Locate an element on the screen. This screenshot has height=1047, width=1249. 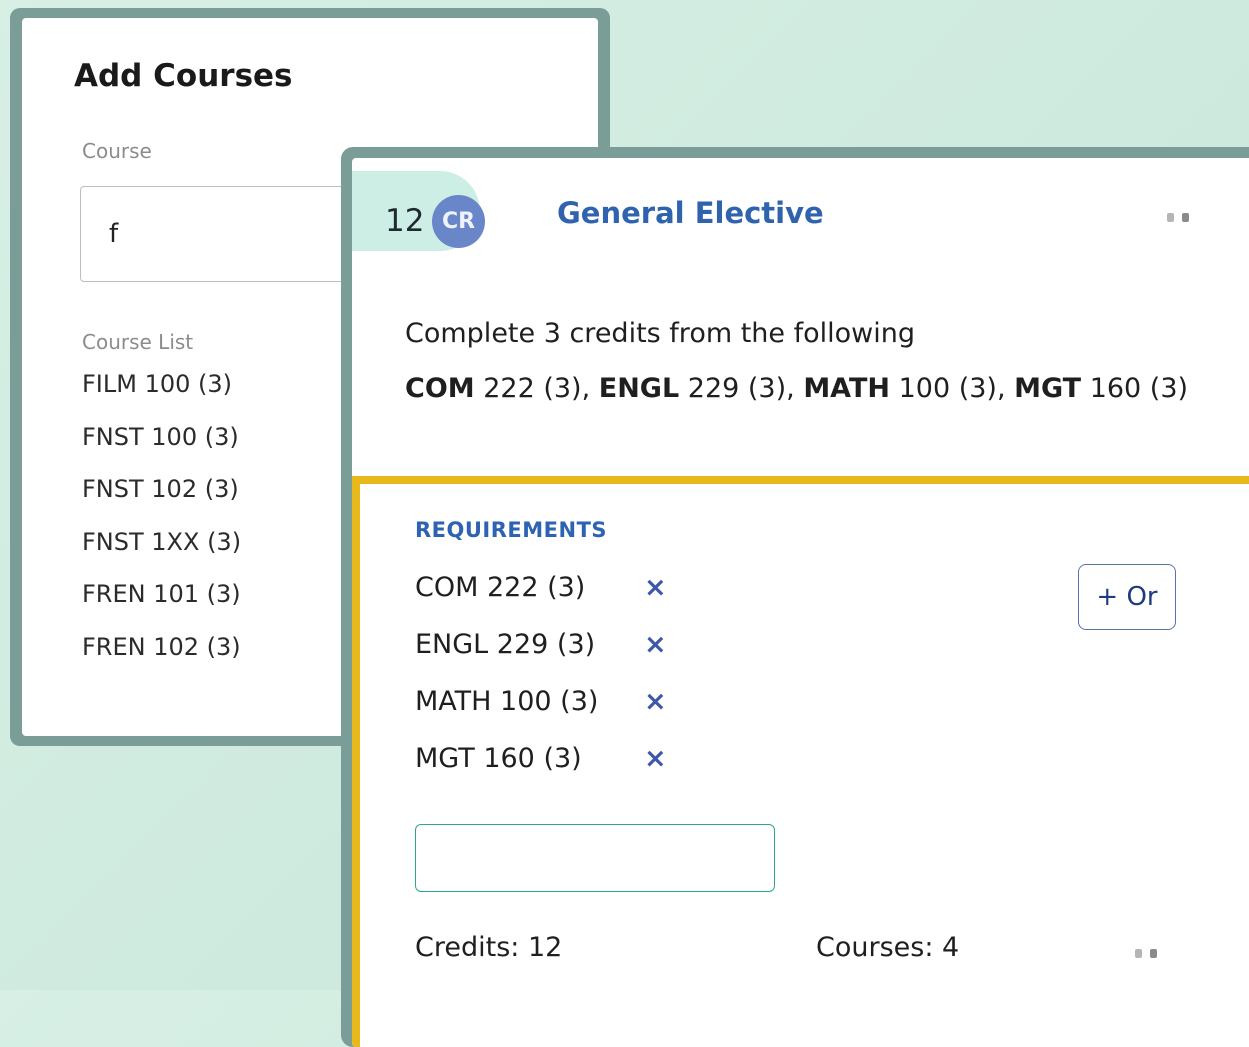
rule-description: Complete 3 credits from the following is located at coordinates (660, 333).